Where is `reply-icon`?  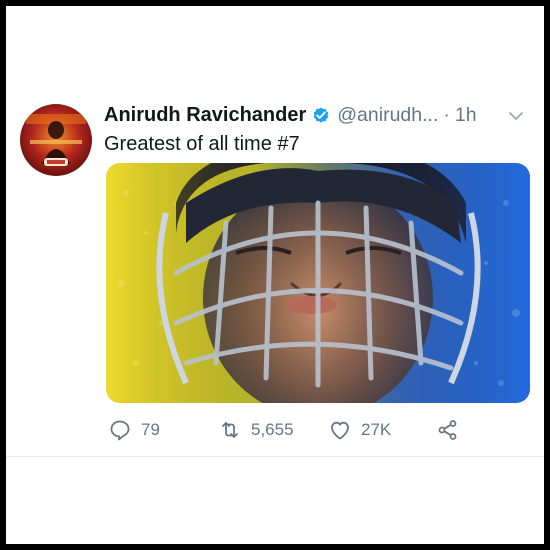 reply-icon is located at coordinates (120, 430).